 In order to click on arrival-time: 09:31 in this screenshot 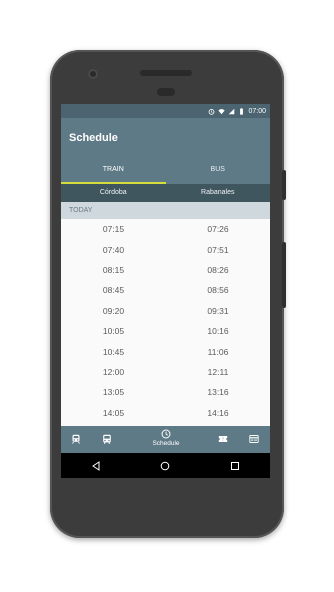, I will do `click(218, 310)`.